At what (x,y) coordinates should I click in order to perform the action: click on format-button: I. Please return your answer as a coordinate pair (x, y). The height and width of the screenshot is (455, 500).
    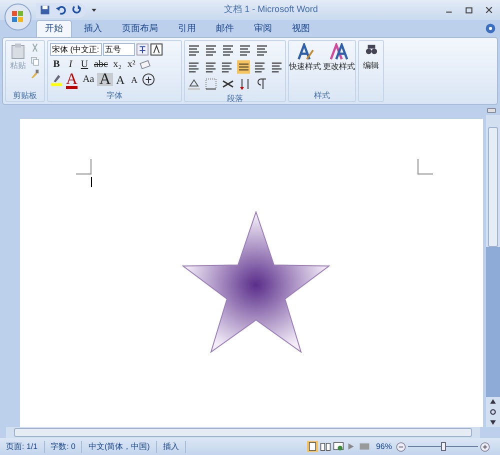
    Looking at the image, I should click on (70, 64).